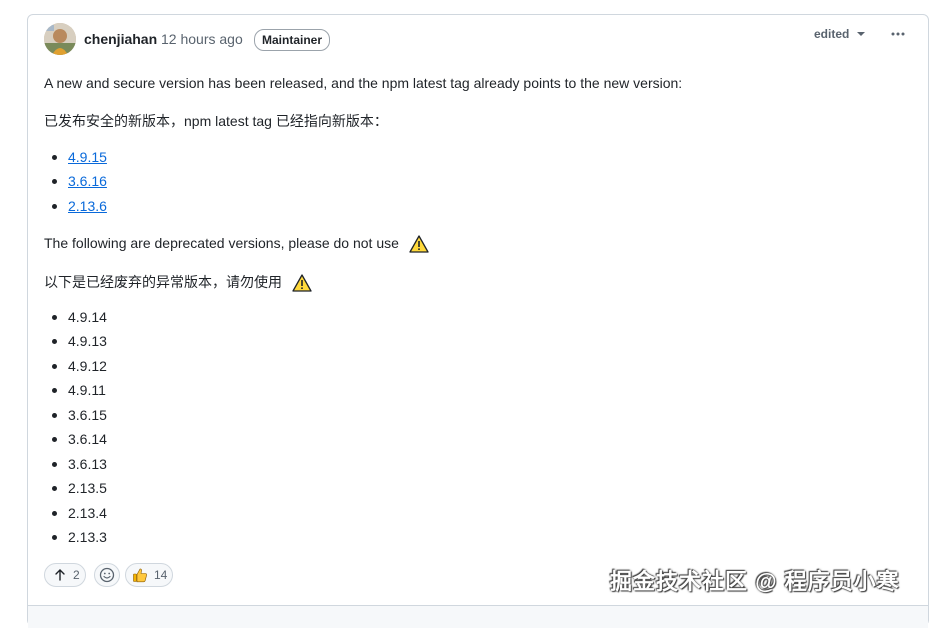  I want to click on release-zh-text: 已发布安全的新版本，npm latest tag 已经指向新版本：, so click(216, 121).